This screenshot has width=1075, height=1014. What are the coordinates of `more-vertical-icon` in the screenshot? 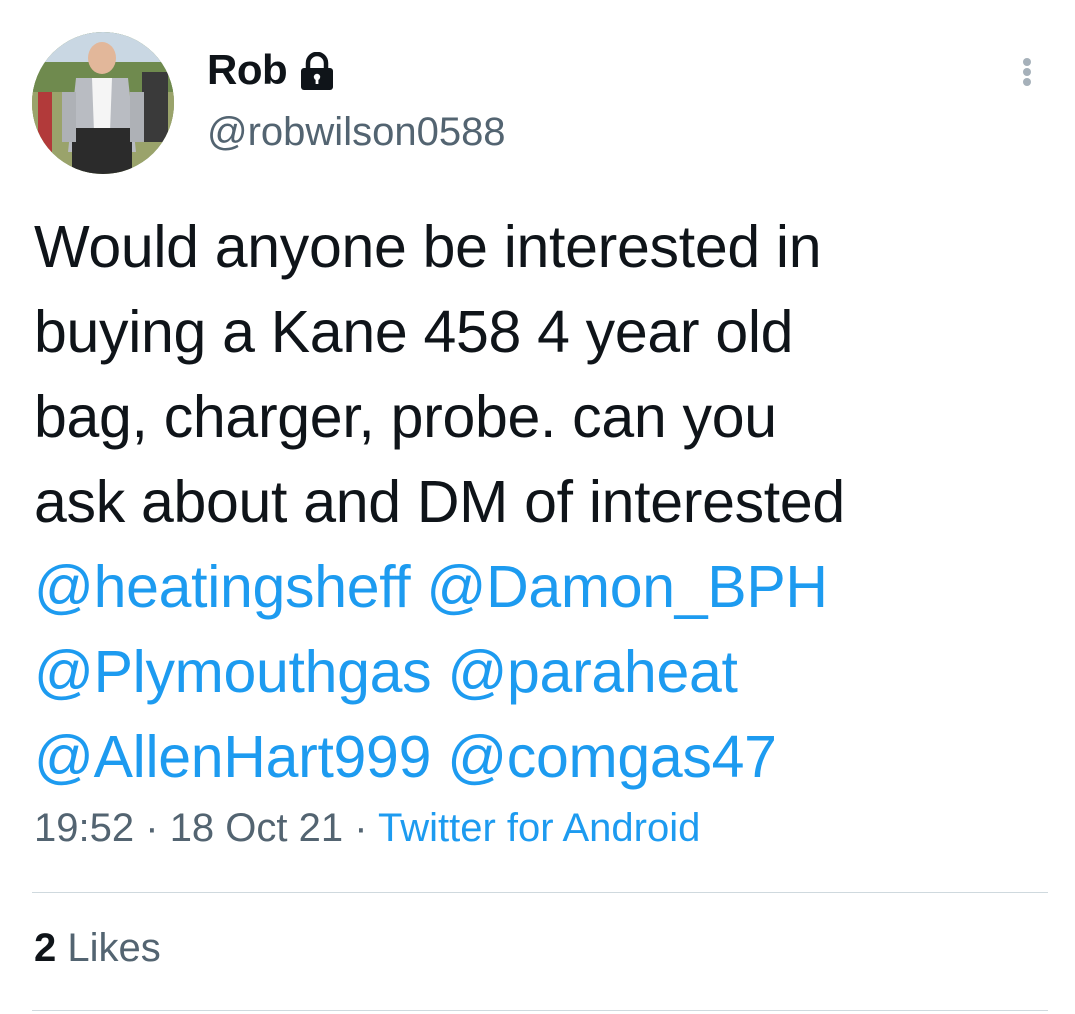 It's located at (1027, 72).